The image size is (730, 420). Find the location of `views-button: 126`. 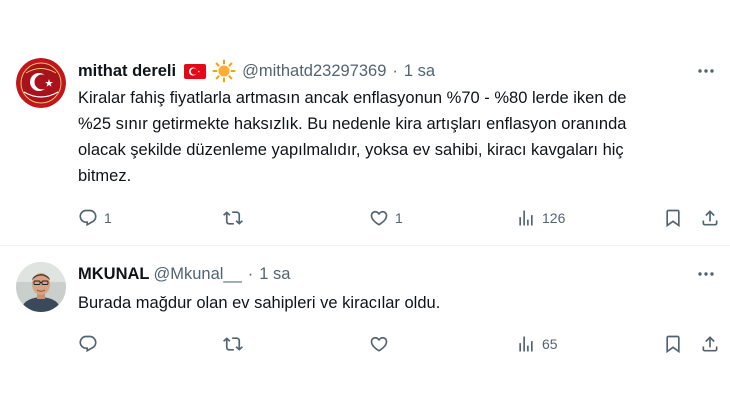

views-button: 126 is located at coordinates (540, 218).